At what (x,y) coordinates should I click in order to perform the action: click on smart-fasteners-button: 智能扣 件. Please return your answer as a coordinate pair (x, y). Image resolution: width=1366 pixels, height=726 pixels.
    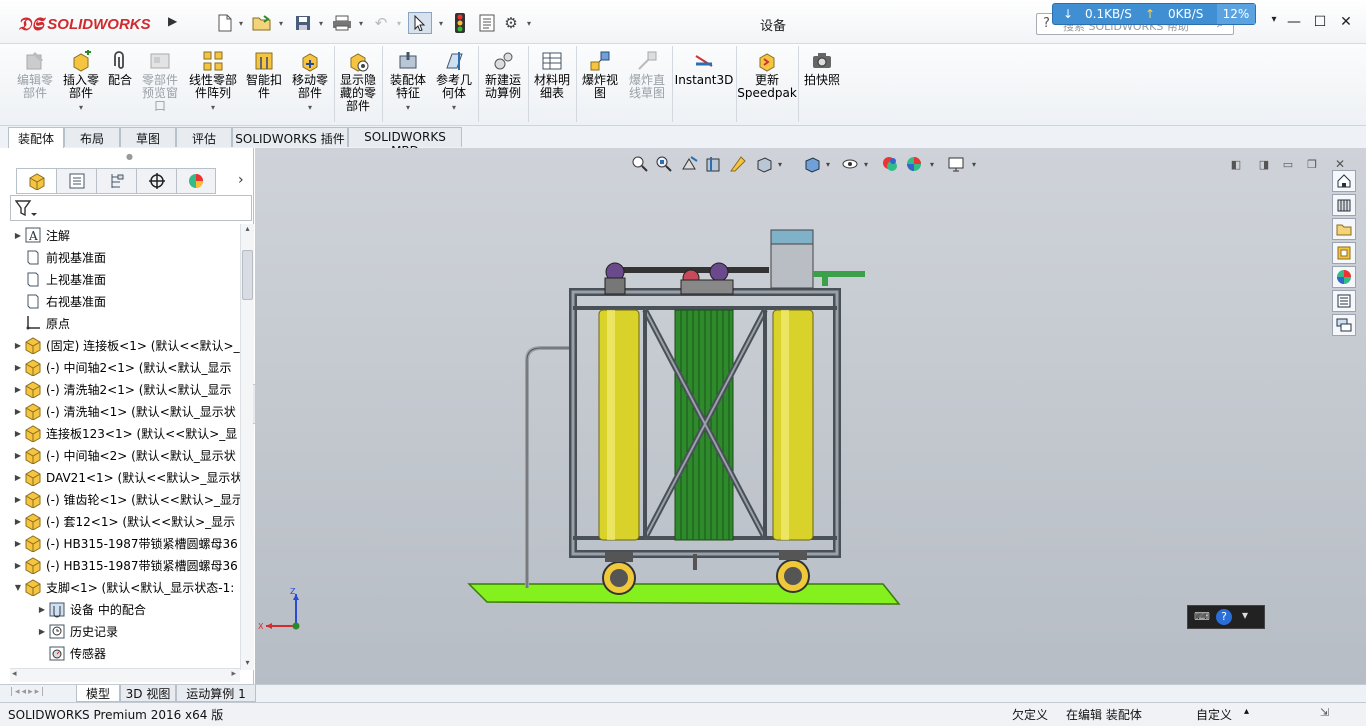
    Looking at the image, I should click on (264, 86).